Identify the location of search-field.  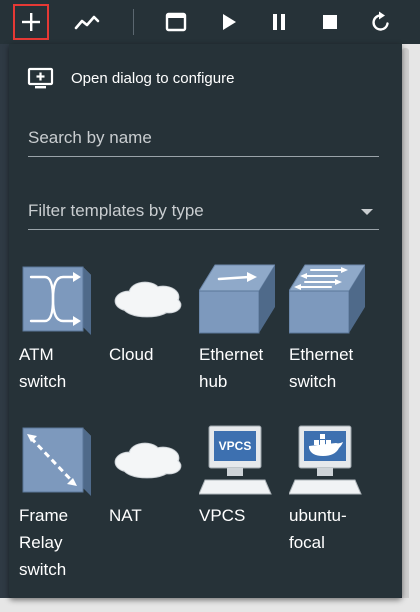
(203, 136).